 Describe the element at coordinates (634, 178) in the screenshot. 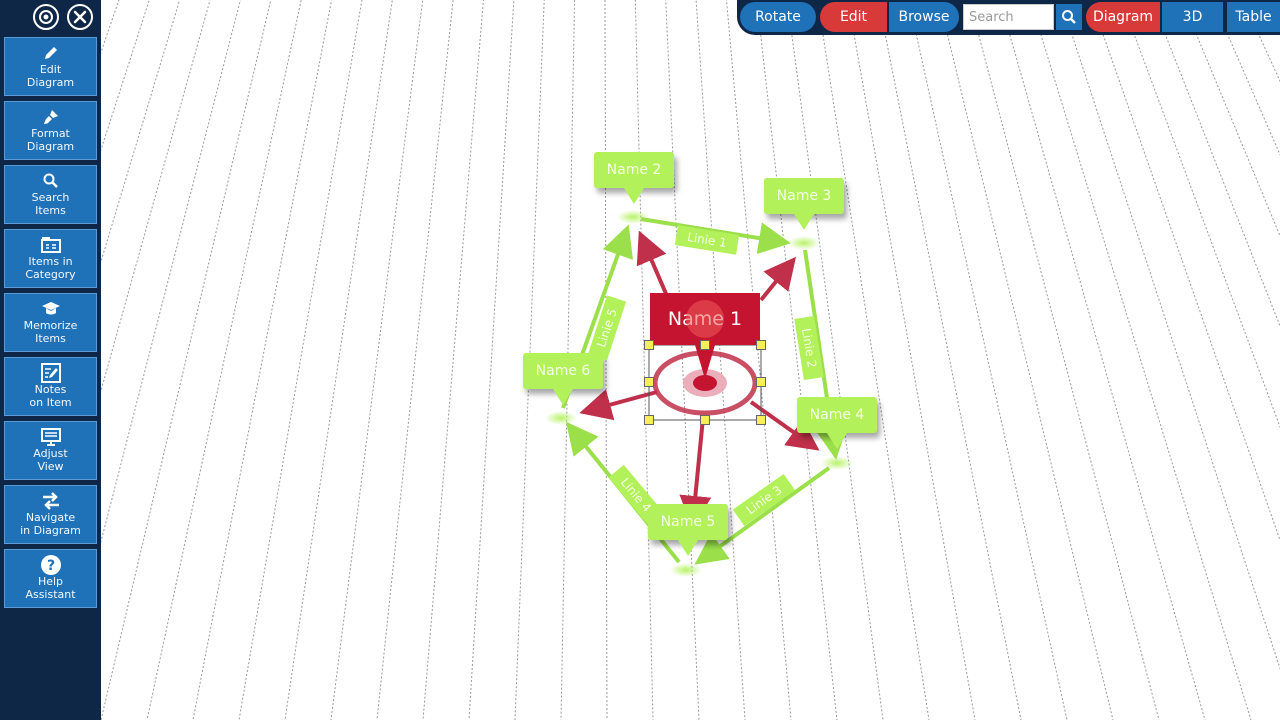

I see `node-name-2: Name 2` at that location.